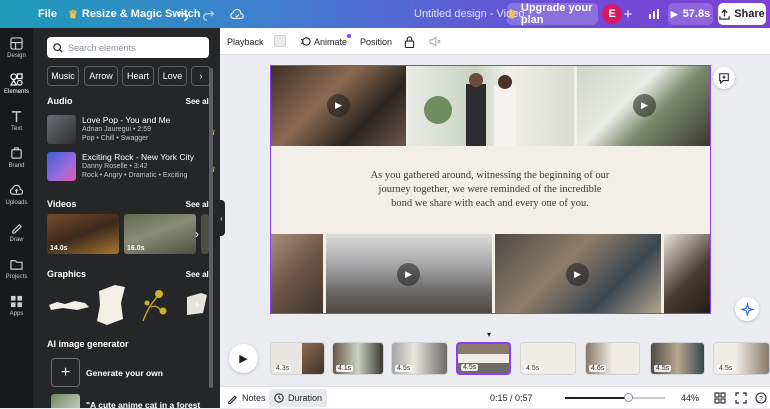 The image size is (770, 409). What do you see at coordinates (198, 101) in the screenshot?
I see `audio-see-all-link: See all` at bounding box center [198, 101].